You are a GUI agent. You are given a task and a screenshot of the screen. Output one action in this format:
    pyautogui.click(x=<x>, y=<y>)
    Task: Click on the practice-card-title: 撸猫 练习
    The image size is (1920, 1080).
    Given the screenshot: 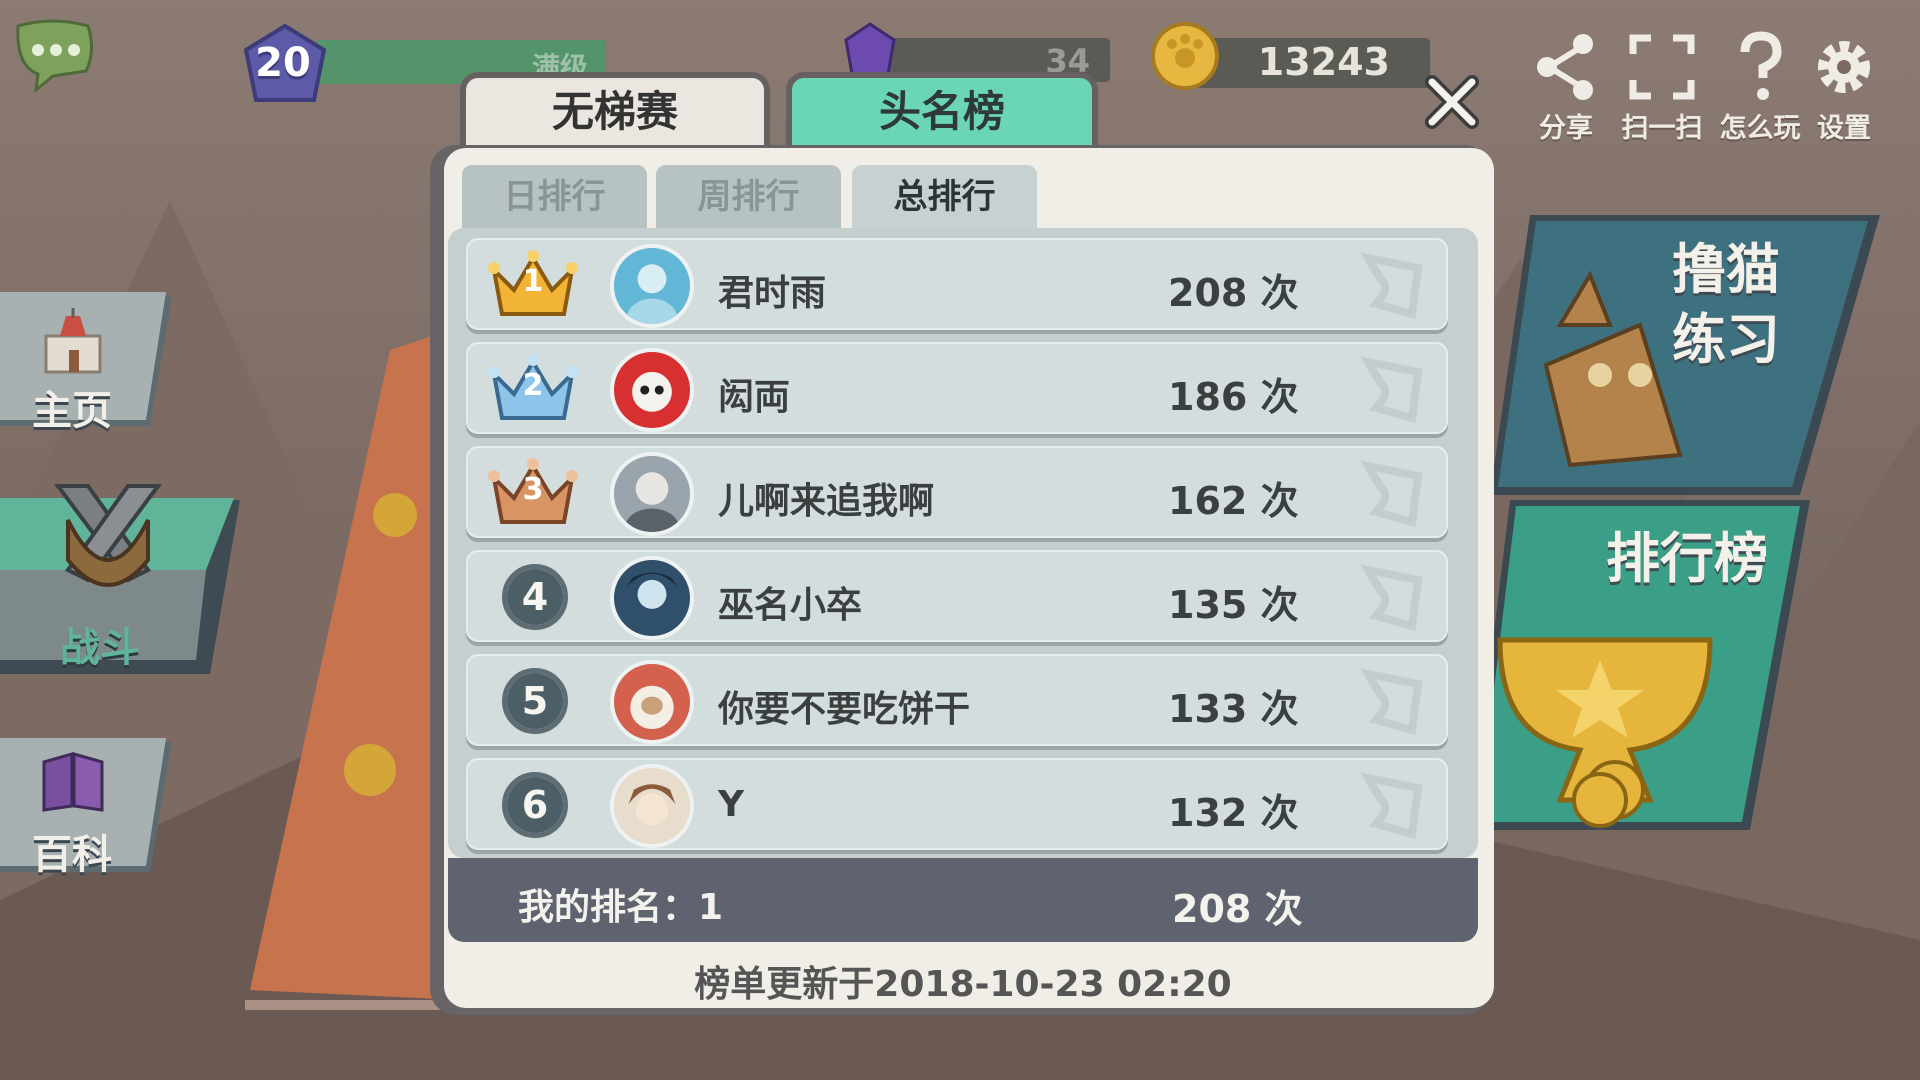 What is the action you would take?
    pyautogui.click(x=1726, y=305)
    